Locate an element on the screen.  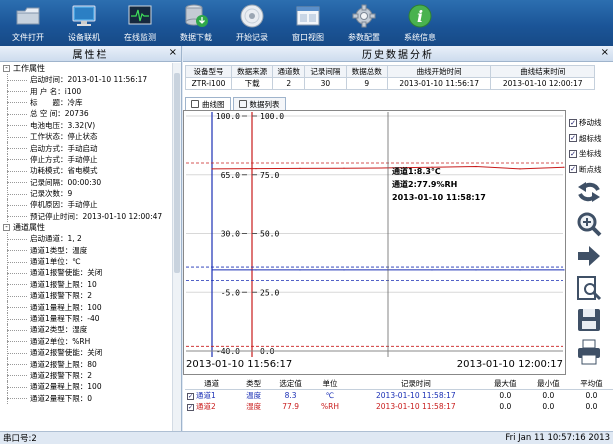
chart-option: ✓ 移动线 is located at coordinates (589, 123).